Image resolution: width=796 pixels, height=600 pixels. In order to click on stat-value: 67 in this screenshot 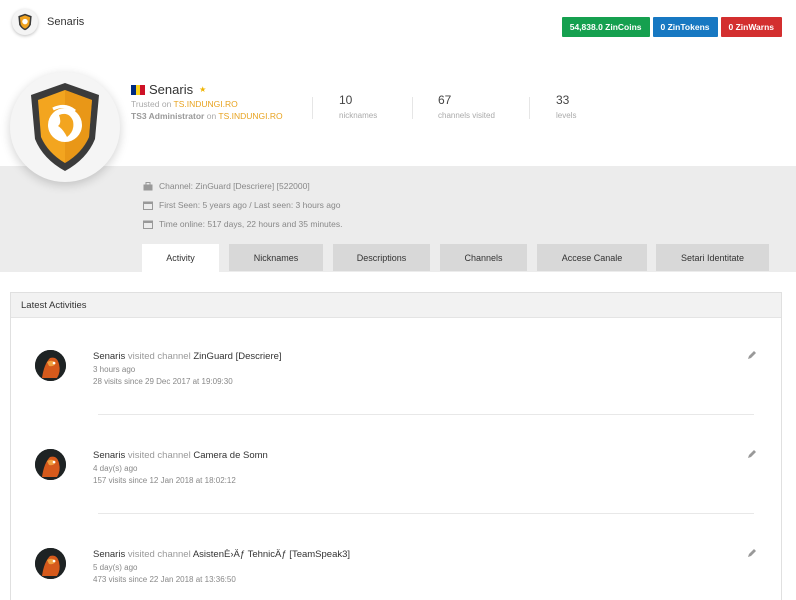, I will do `click(445, 100)`.